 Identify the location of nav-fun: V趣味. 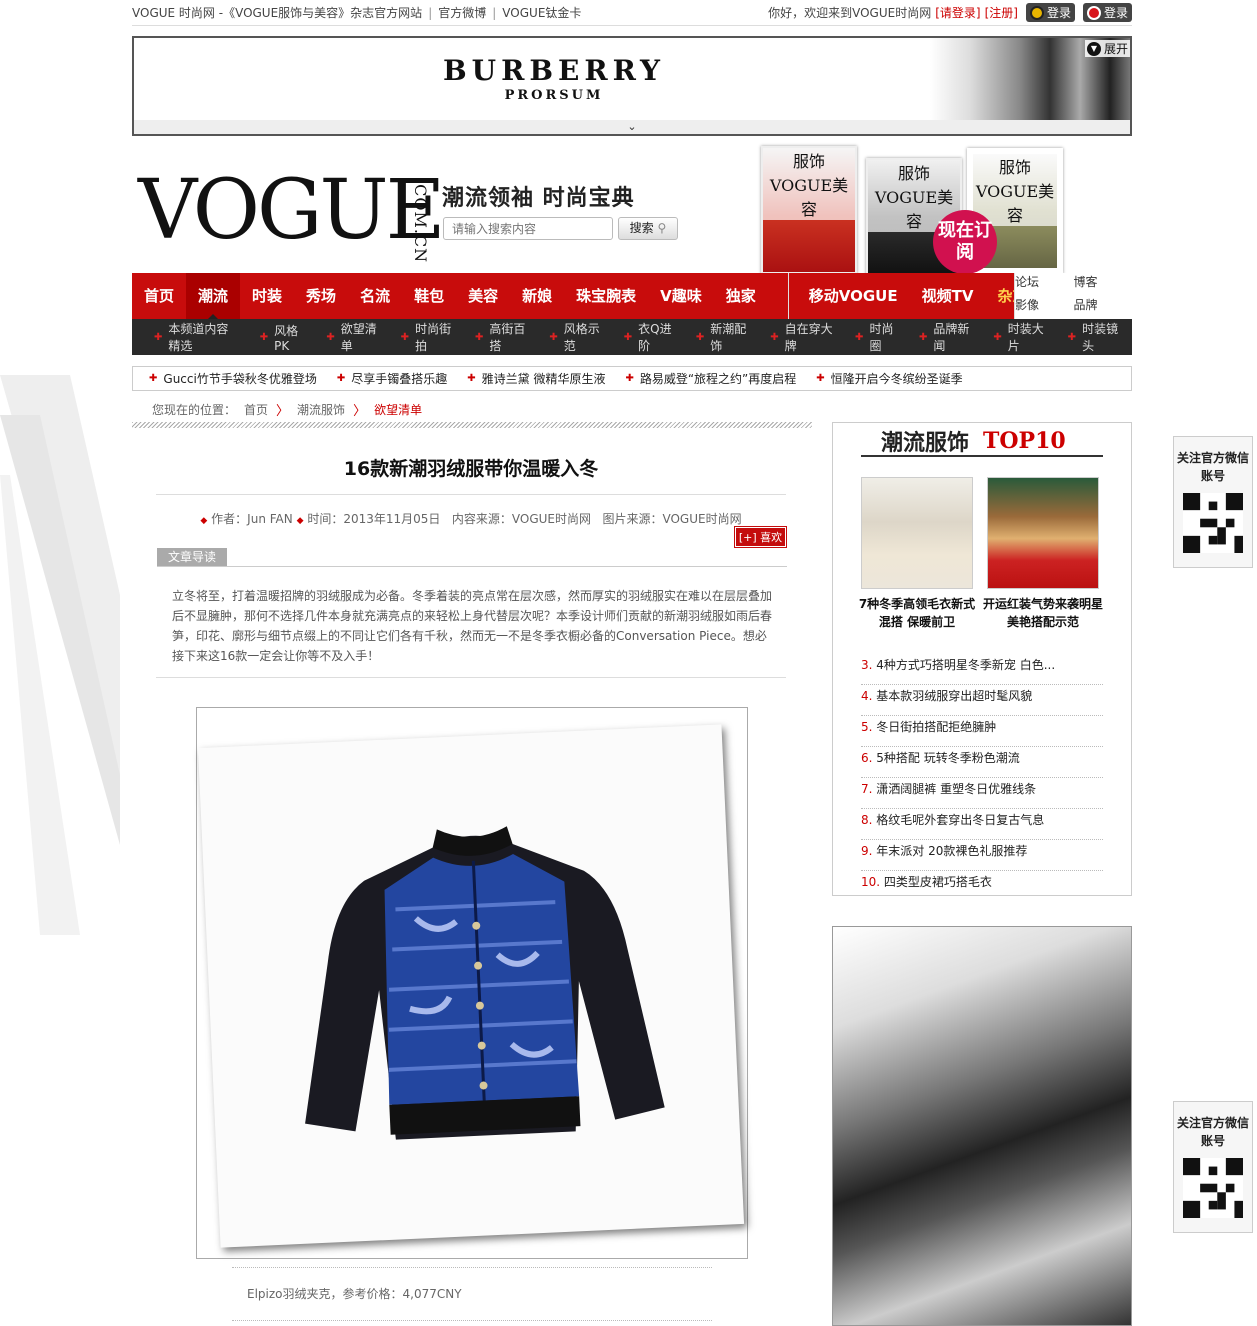
(681, 296).